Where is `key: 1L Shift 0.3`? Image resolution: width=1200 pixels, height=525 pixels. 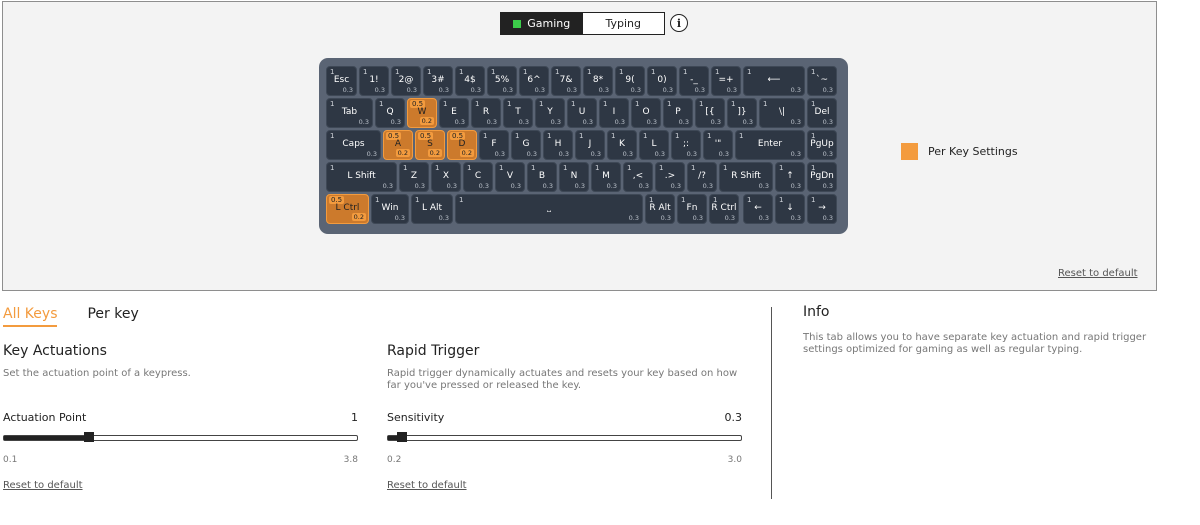
key: 1L Shift 0.3 is located at coordinates (361, 177).